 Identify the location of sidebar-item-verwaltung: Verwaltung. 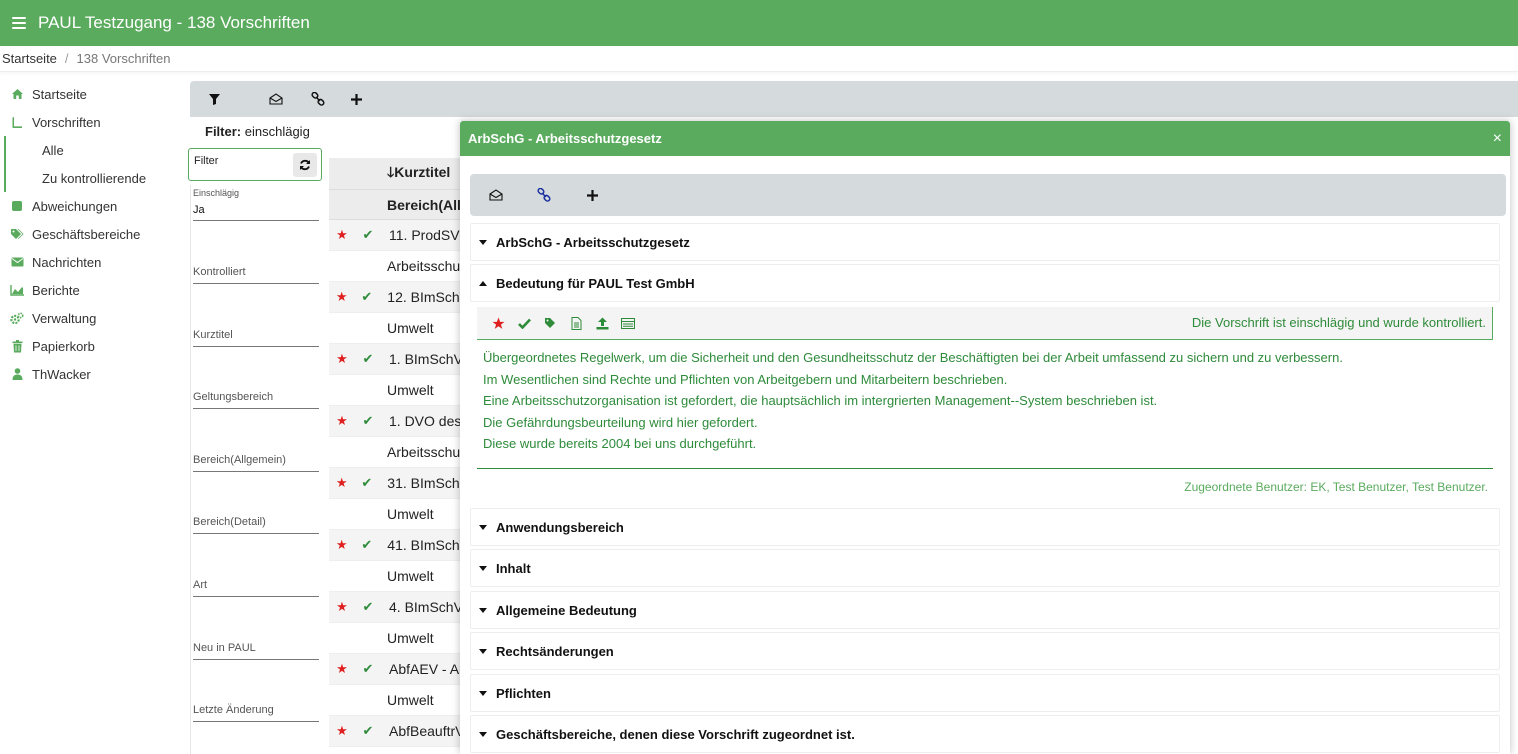
(86, 318).